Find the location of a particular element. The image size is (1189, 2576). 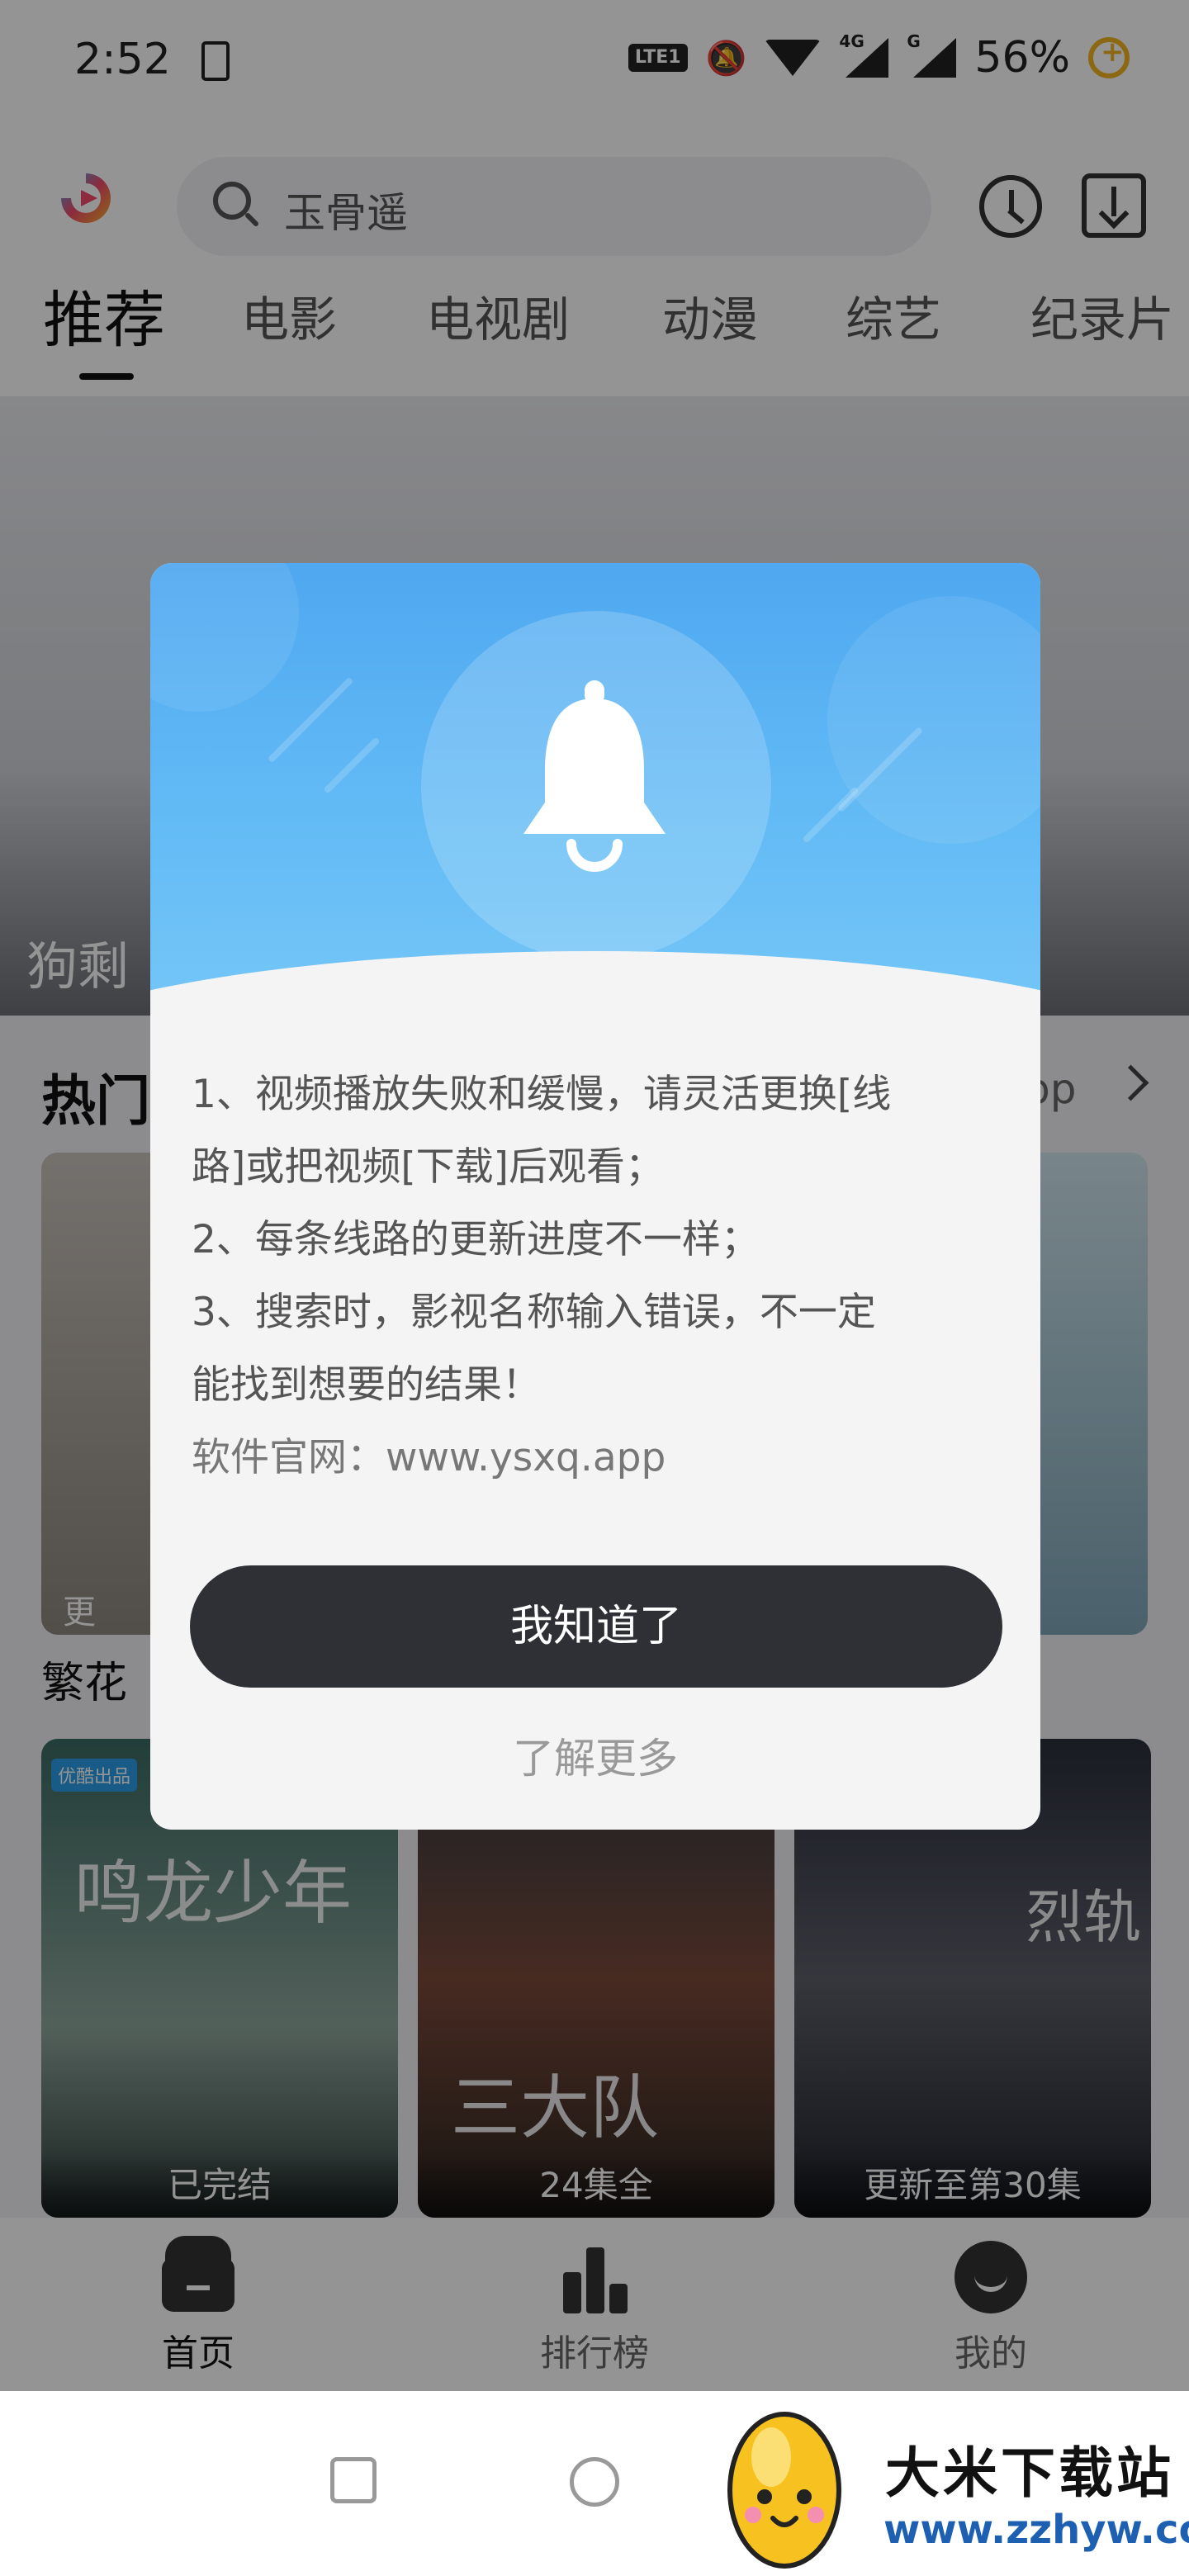

recent-apps-icon is located at coordinates (353, 2480).